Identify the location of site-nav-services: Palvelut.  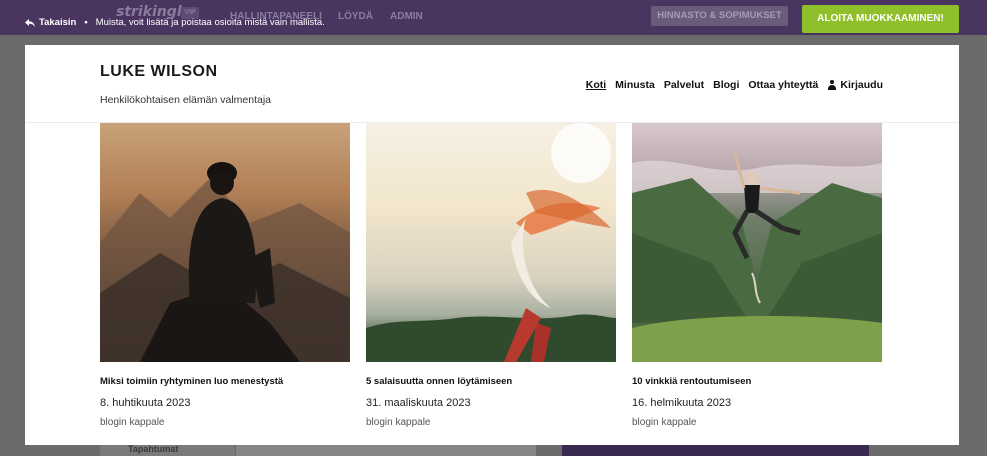
(684, 85).